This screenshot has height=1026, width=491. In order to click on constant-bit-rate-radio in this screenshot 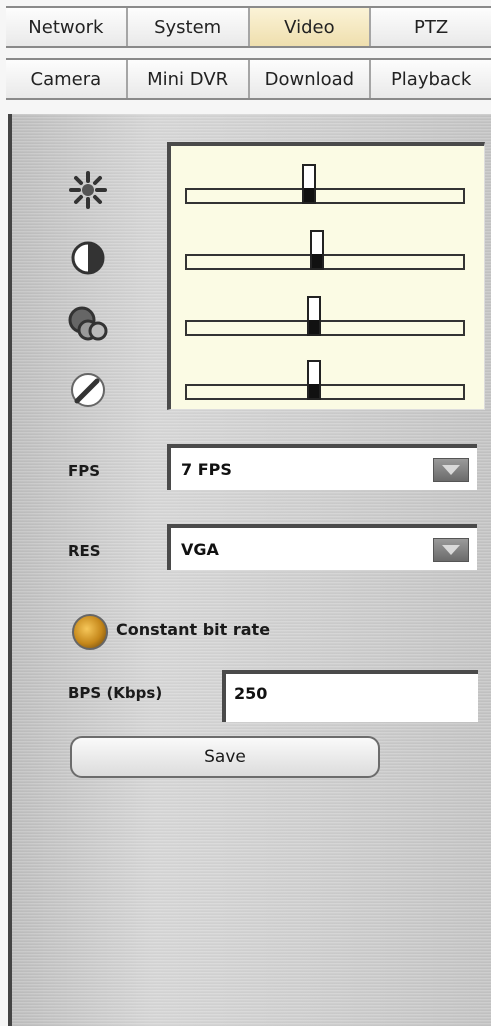, I will do `click(90, 632)`.